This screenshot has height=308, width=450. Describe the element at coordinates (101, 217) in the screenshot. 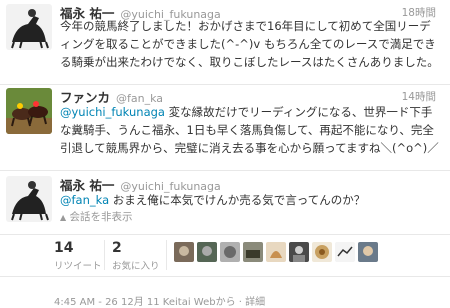

I see `hide-conversation-label: 会話を非表示` at that location.